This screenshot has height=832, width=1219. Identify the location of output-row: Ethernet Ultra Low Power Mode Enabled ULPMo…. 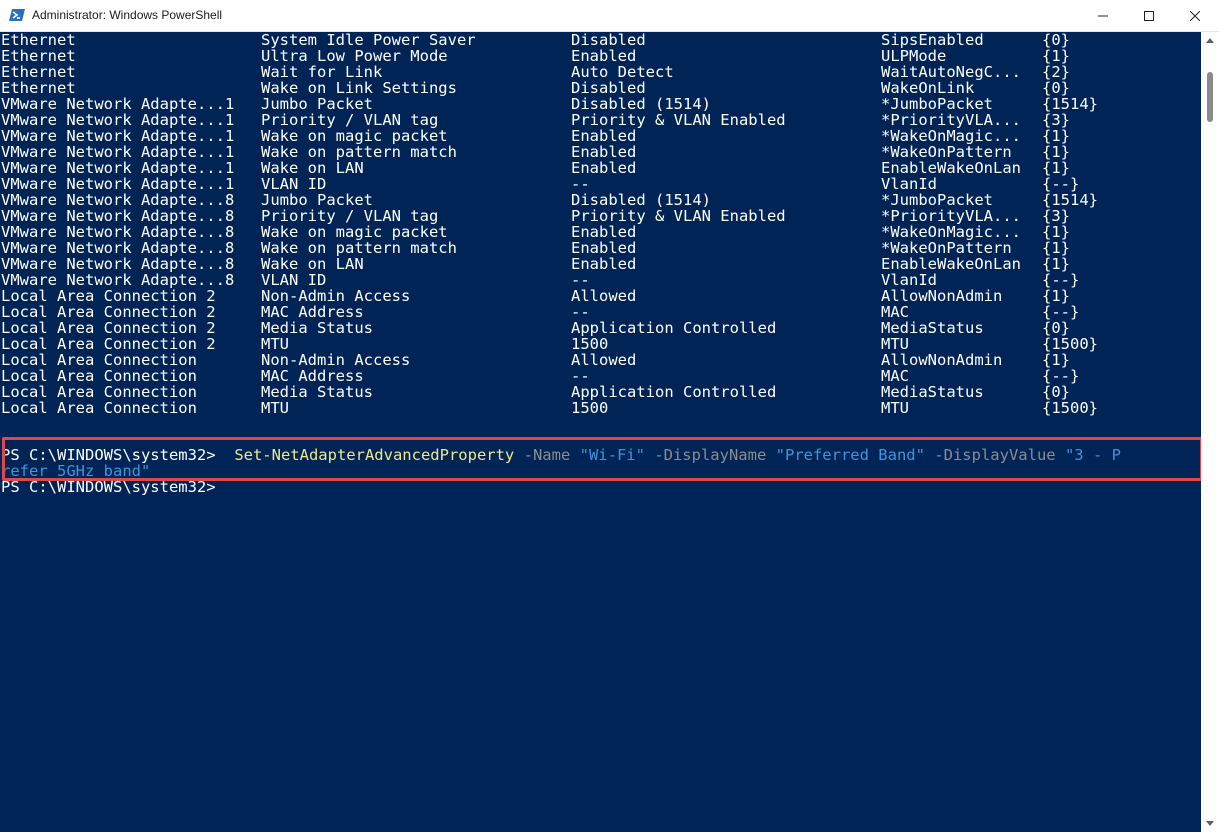
(600, 56).